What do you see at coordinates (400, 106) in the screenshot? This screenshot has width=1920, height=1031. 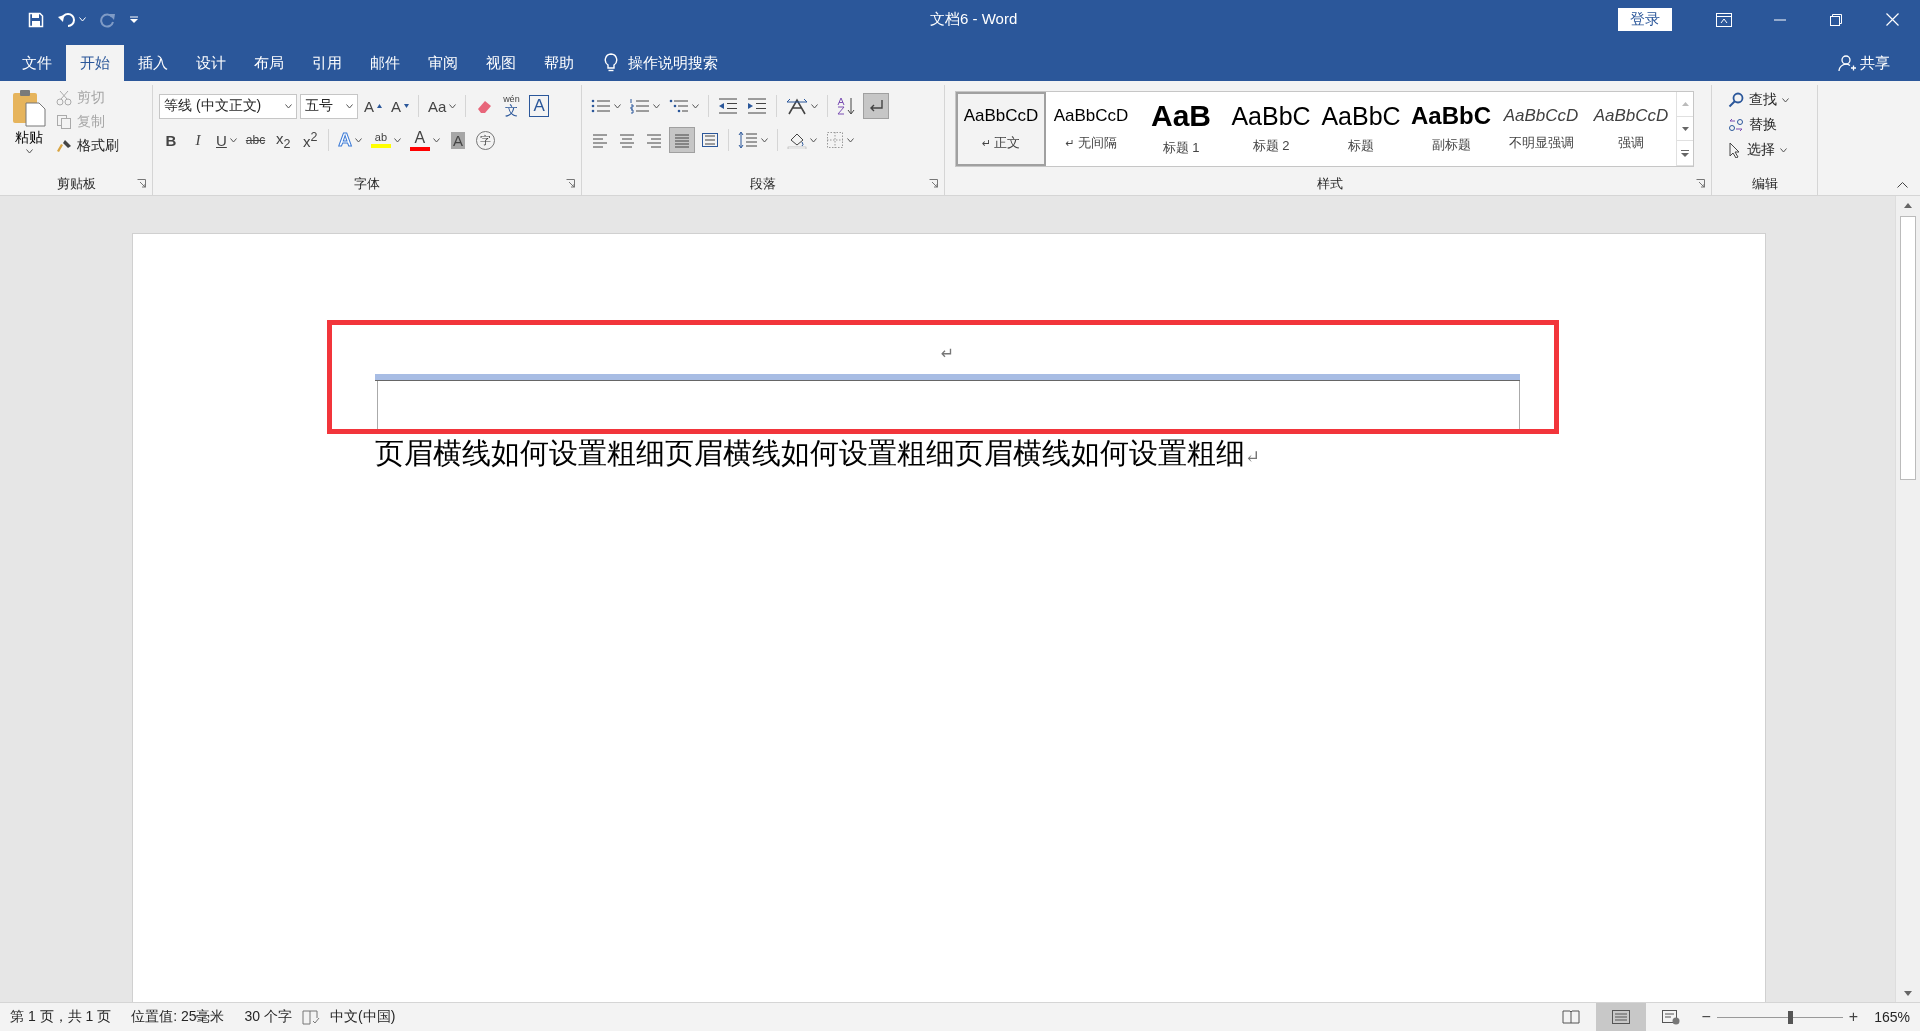 I see `shrink-font-button: A` at bounding box center [400, 106].